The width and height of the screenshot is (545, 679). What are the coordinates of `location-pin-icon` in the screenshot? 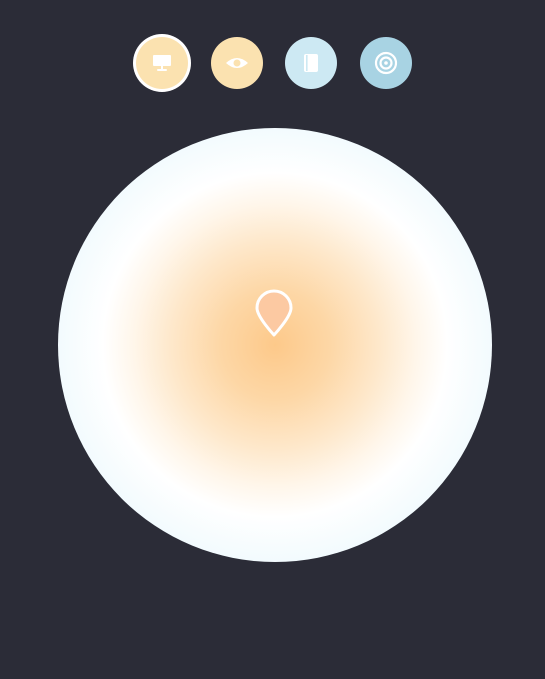 It's located at (274, 313).